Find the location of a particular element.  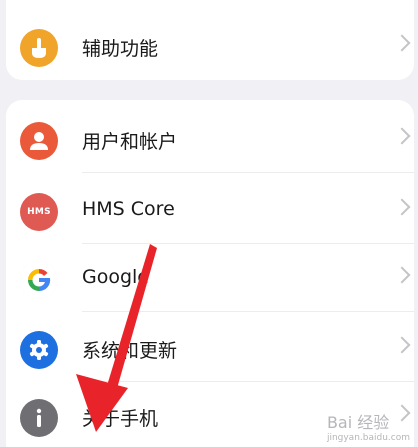

hms-icon-text: HMS is located at coordinates (39, 212).